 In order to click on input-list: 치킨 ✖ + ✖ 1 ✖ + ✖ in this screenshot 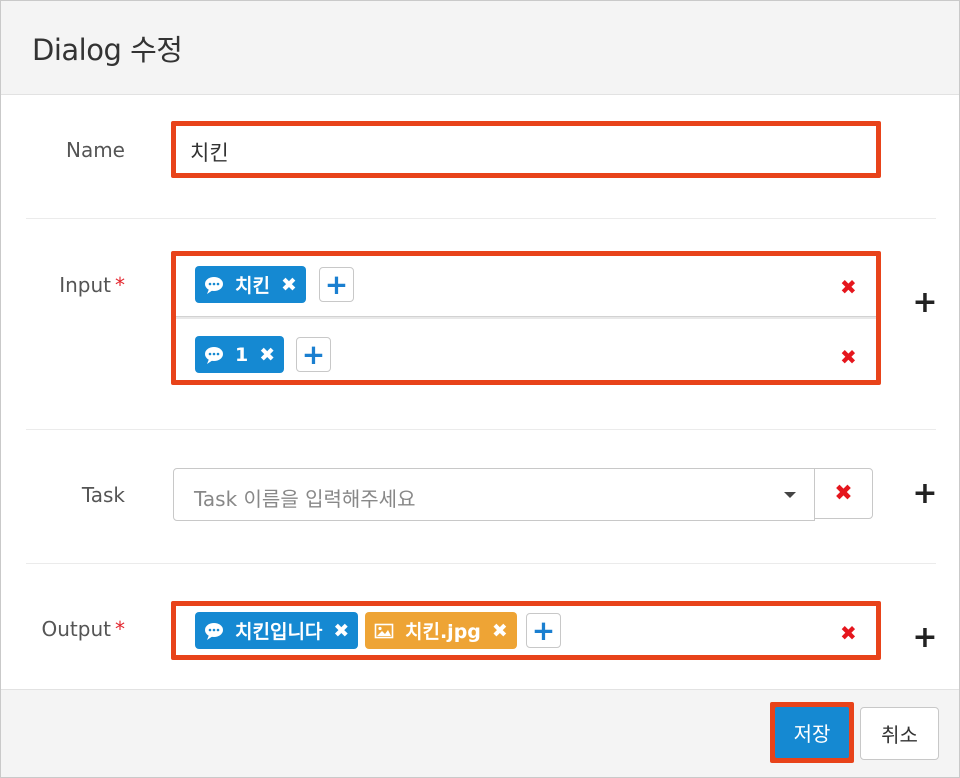, I will do `click(526, 318)`.